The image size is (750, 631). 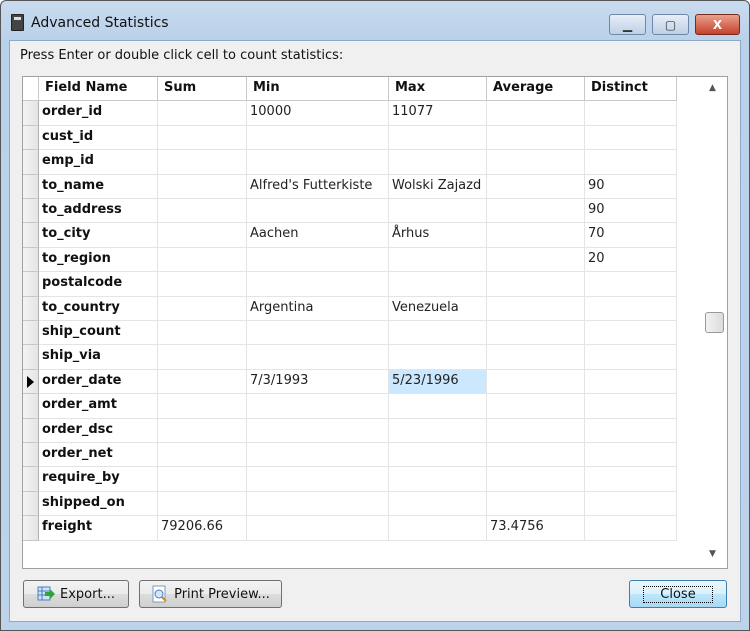 I want to click on table-row: cust_id, so click(x=350, y=138).